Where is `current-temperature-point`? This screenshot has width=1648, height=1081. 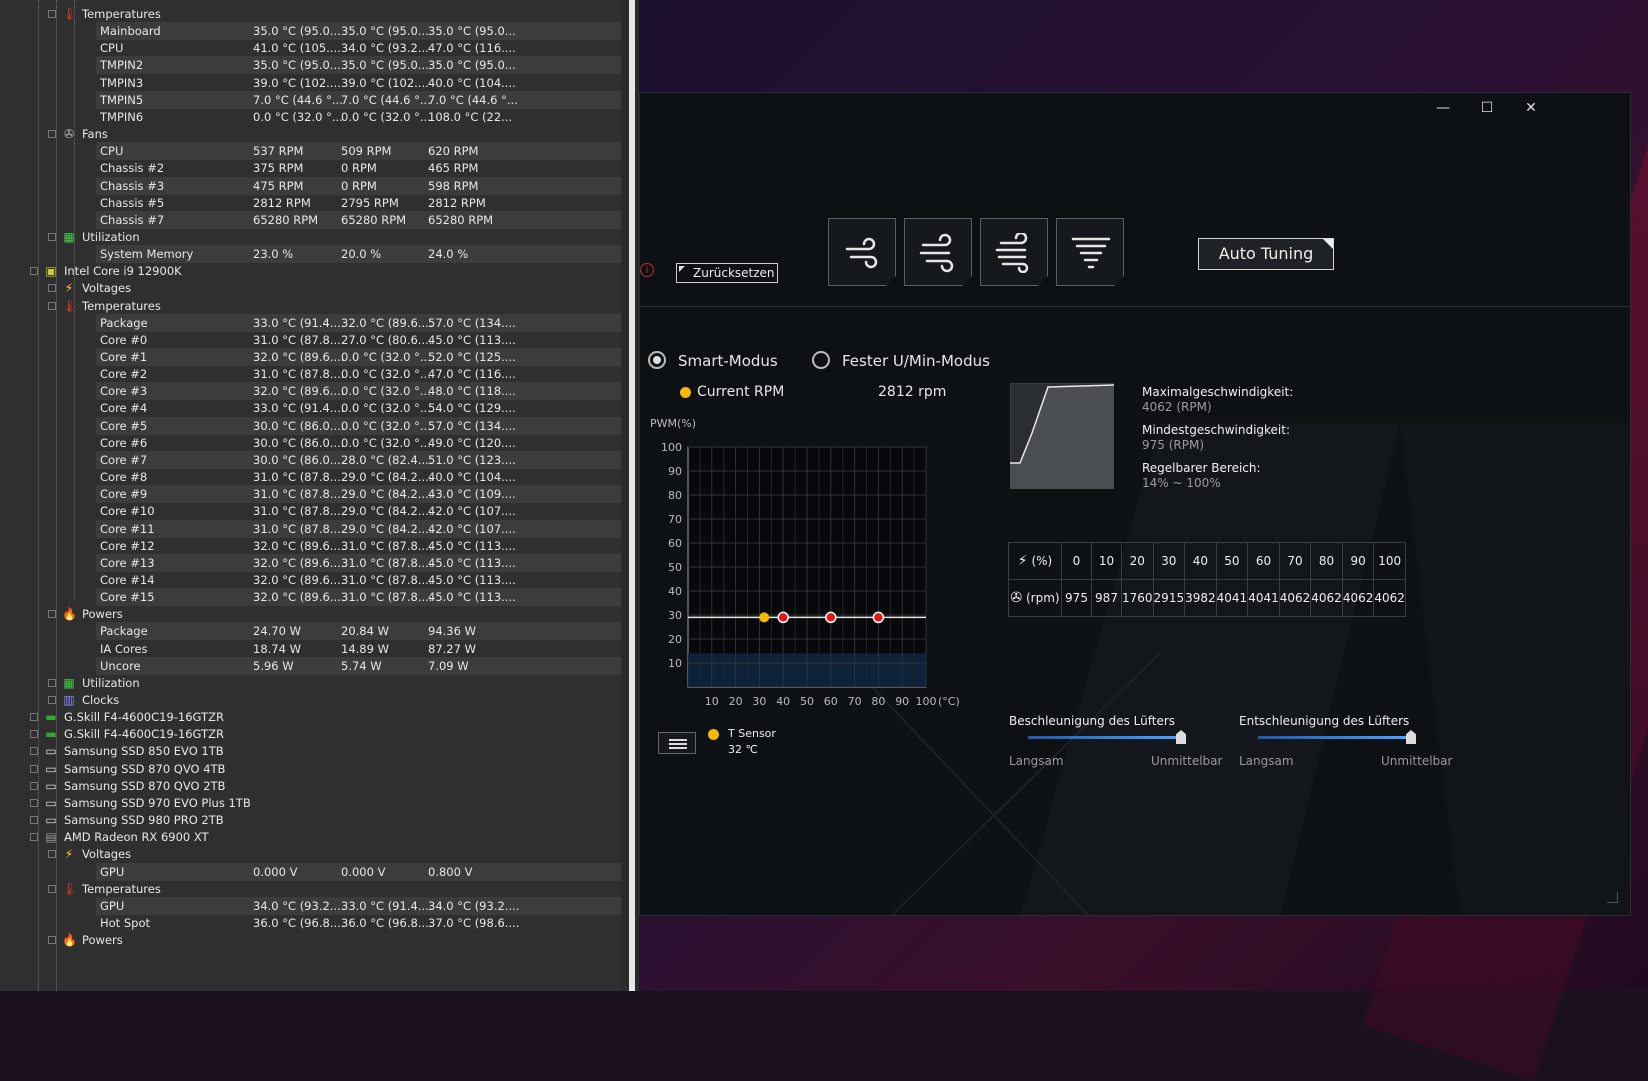 current-temperature-point is located at coordinates (764, 617).